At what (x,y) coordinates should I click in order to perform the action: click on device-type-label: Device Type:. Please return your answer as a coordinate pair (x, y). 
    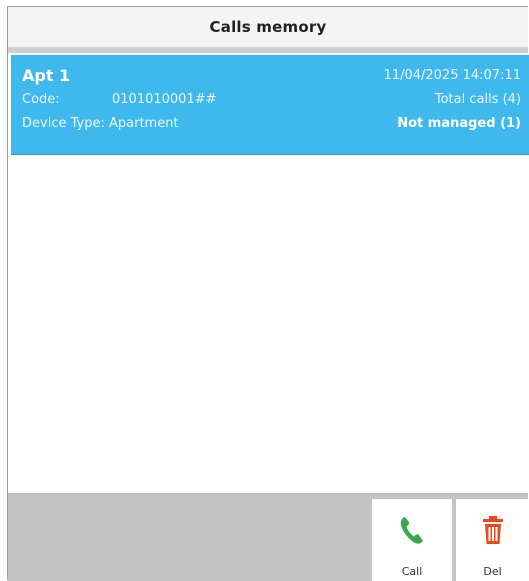
    Looking at the image, I should click on (63, 123).